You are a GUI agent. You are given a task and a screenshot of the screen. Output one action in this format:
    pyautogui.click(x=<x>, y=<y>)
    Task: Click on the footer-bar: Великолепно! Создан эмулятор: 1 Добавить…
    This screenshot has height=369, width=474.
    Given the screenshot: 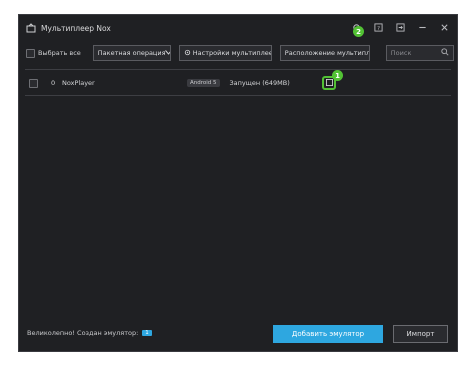 What is the action you would take?
    pyautogui.click(x=238, y=333)
    